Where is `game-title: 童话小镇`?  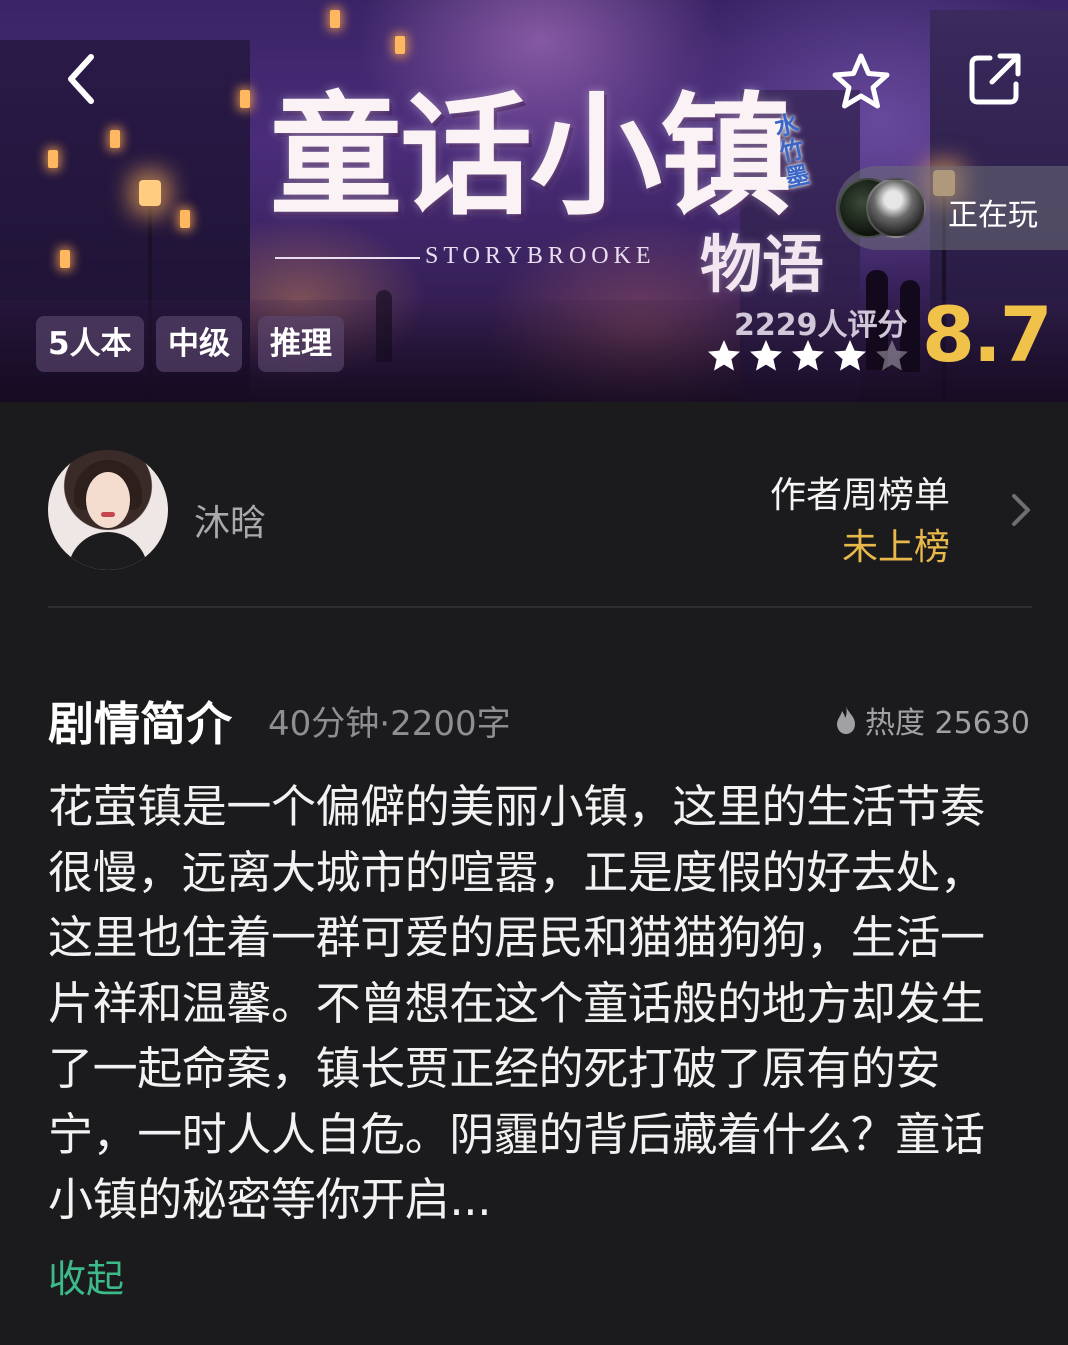
game-title: 童话小镇 is located at coordinates (531, 156).